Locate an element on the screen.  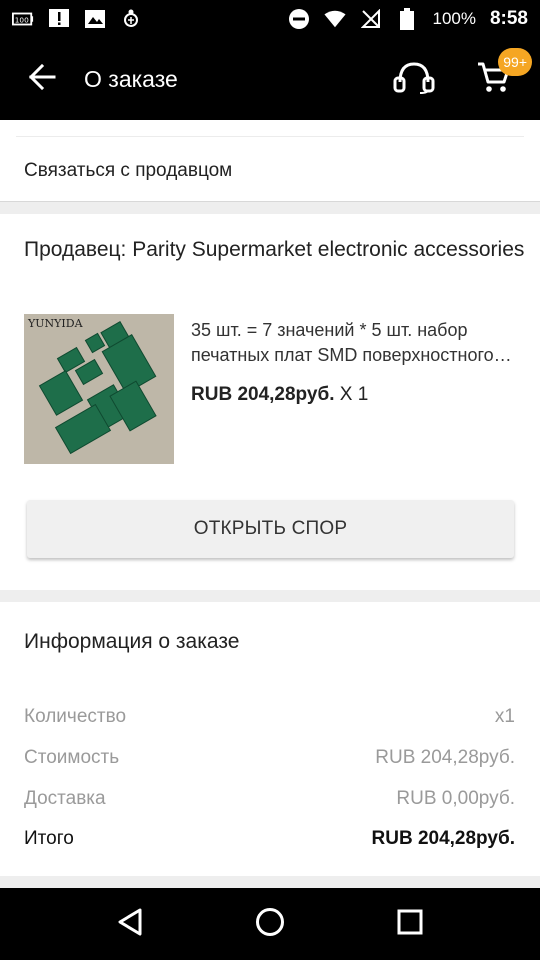
nav-back-button is located at coordinates (130, 924).